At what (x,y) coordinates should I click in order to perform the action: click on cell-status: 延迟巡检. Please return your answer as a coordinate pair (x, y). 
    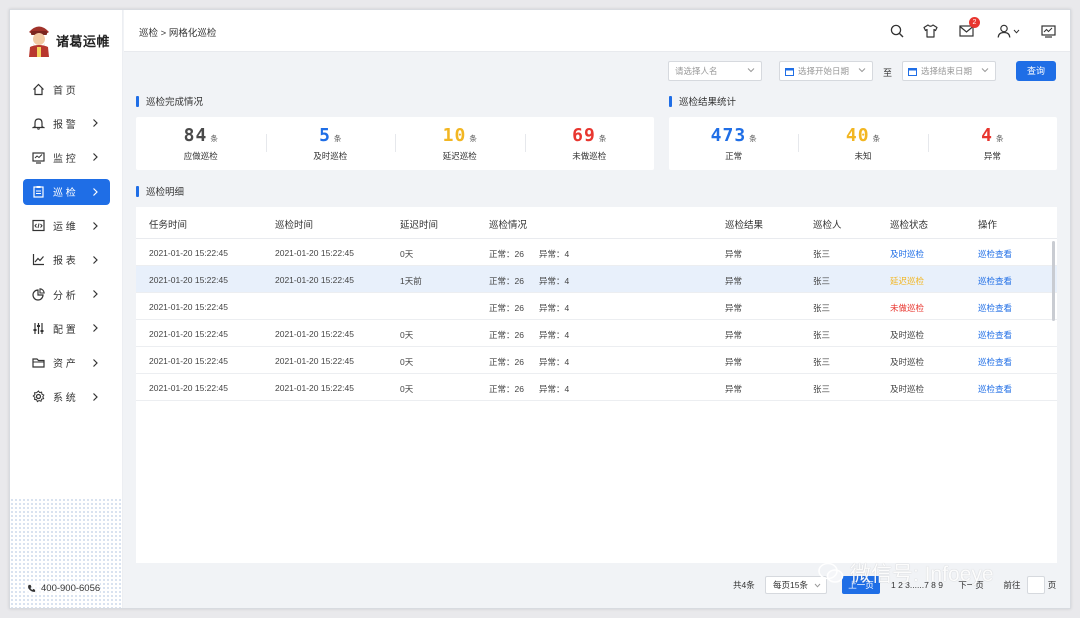
    Looking at the image, I should click on (907, 281).